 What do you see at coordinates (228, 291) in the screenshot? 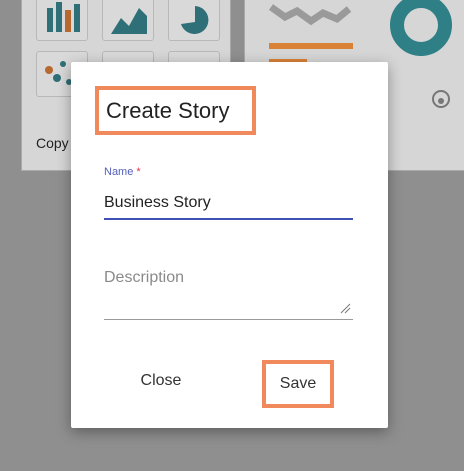
I see `description-input` at bounding box center [228, 291].